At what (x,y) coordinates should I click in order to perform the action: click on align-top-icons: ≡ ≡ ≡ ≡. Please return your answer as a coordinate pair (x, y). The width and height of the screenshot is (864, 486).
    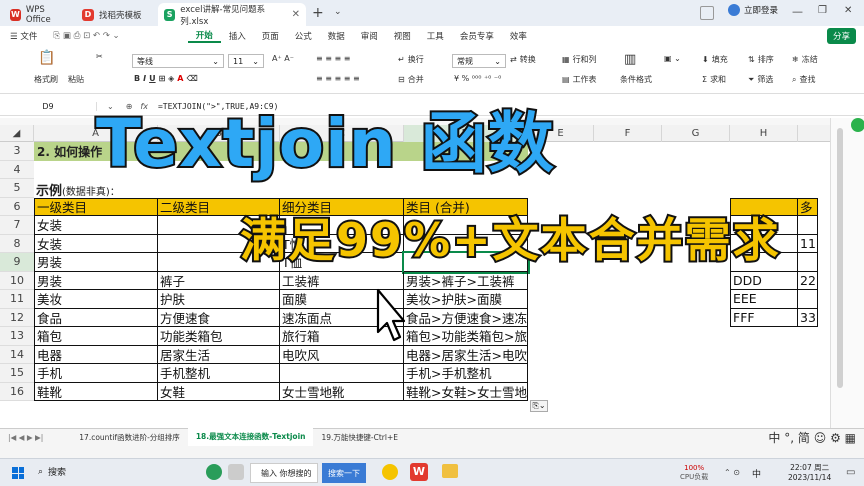
    Looking at the image, I should click on (333, 58).